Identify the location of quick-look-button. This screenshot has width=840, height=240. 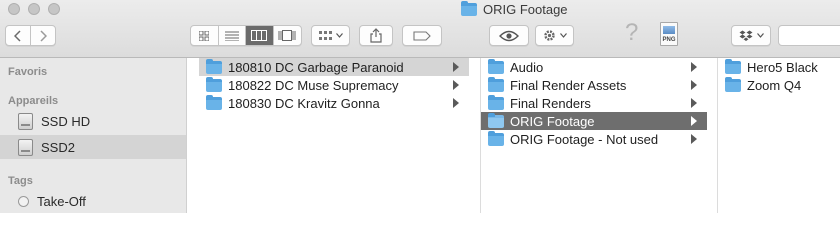
(509, 35).